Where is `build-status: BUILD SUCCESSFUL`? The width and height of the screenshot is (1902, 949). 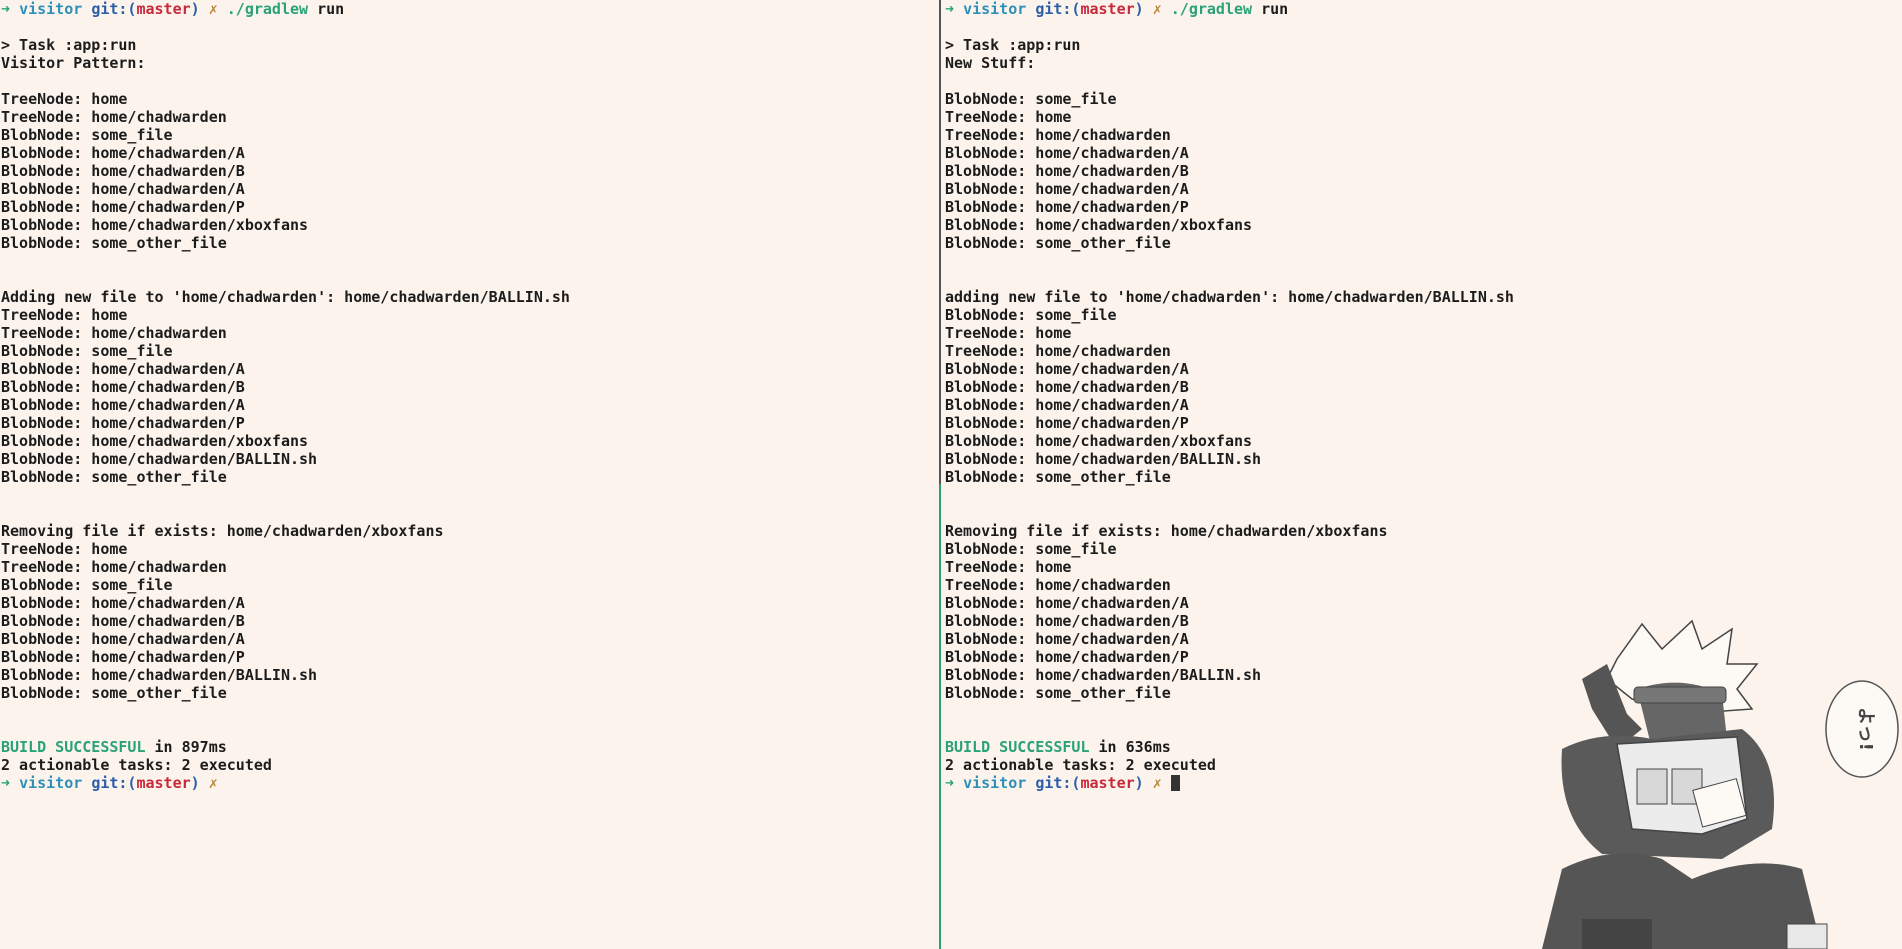 build-status: BUILD SUCCESSFUL is located at coordinates (1017, 747).